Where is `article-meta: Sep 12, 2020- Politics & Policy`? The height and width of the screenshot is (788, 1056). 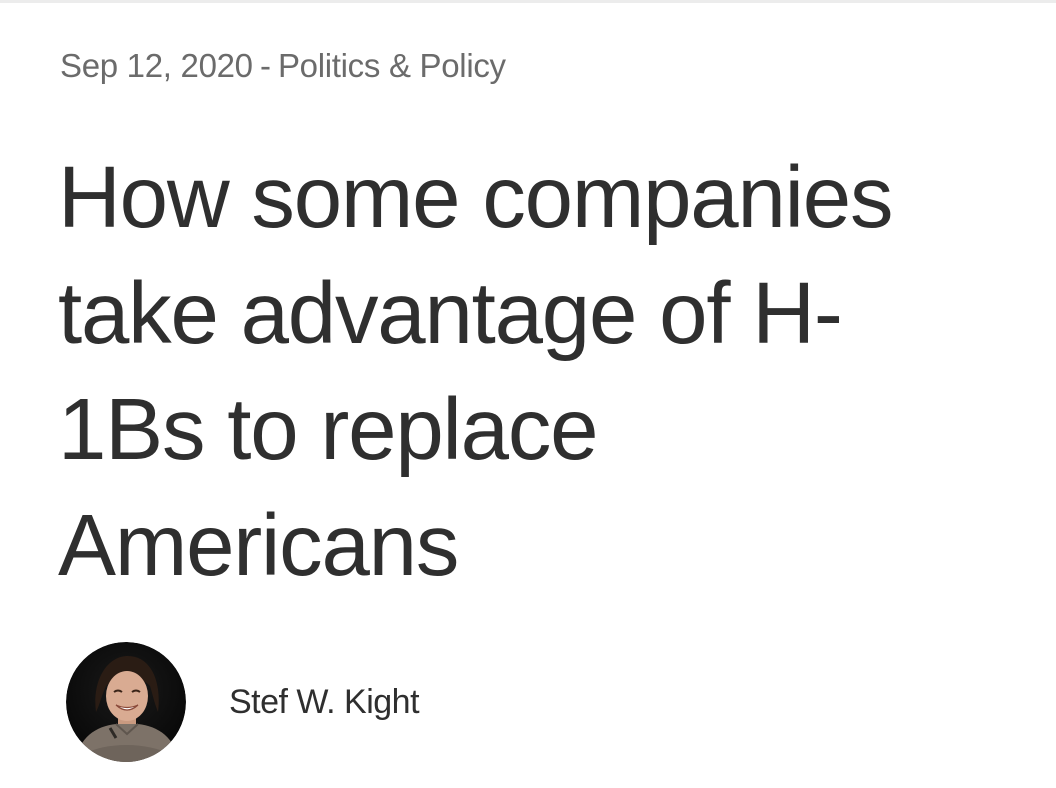
article-meta: Sep 12, 2020- Politics & Policy is located at coordinates (283, 66).